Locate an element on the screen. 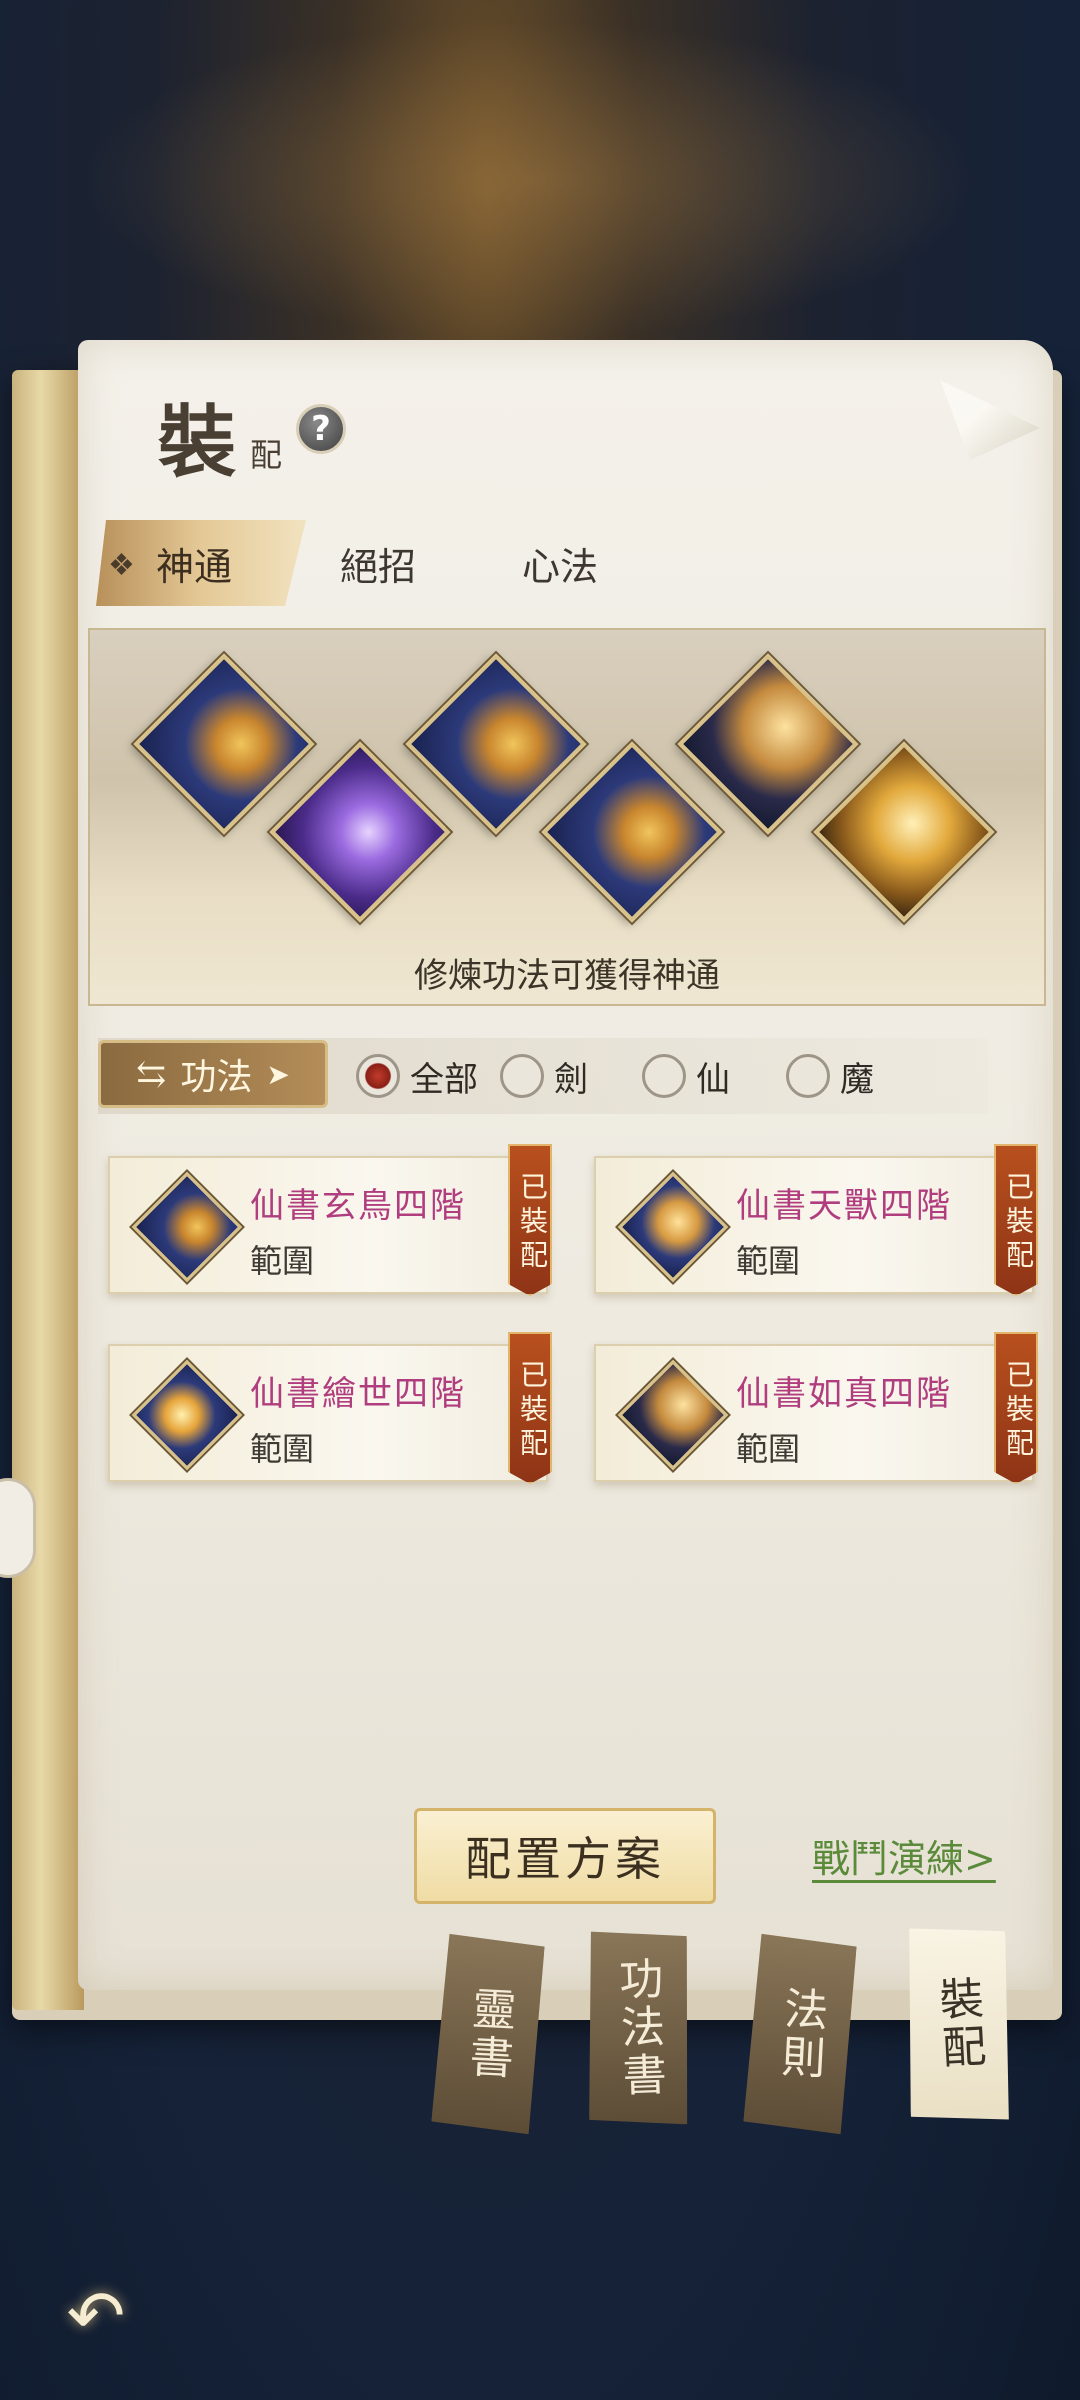 This screenshot has height=2400, width=1080. skill-card: 仙書如真四階 範圍 已裝配 is located at coordinates (816, 1408).